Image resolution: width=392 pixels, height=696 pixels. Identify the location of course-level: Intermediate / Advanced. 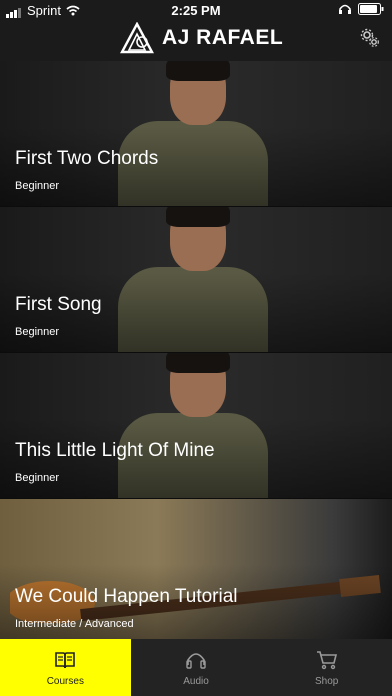
(74, 624).